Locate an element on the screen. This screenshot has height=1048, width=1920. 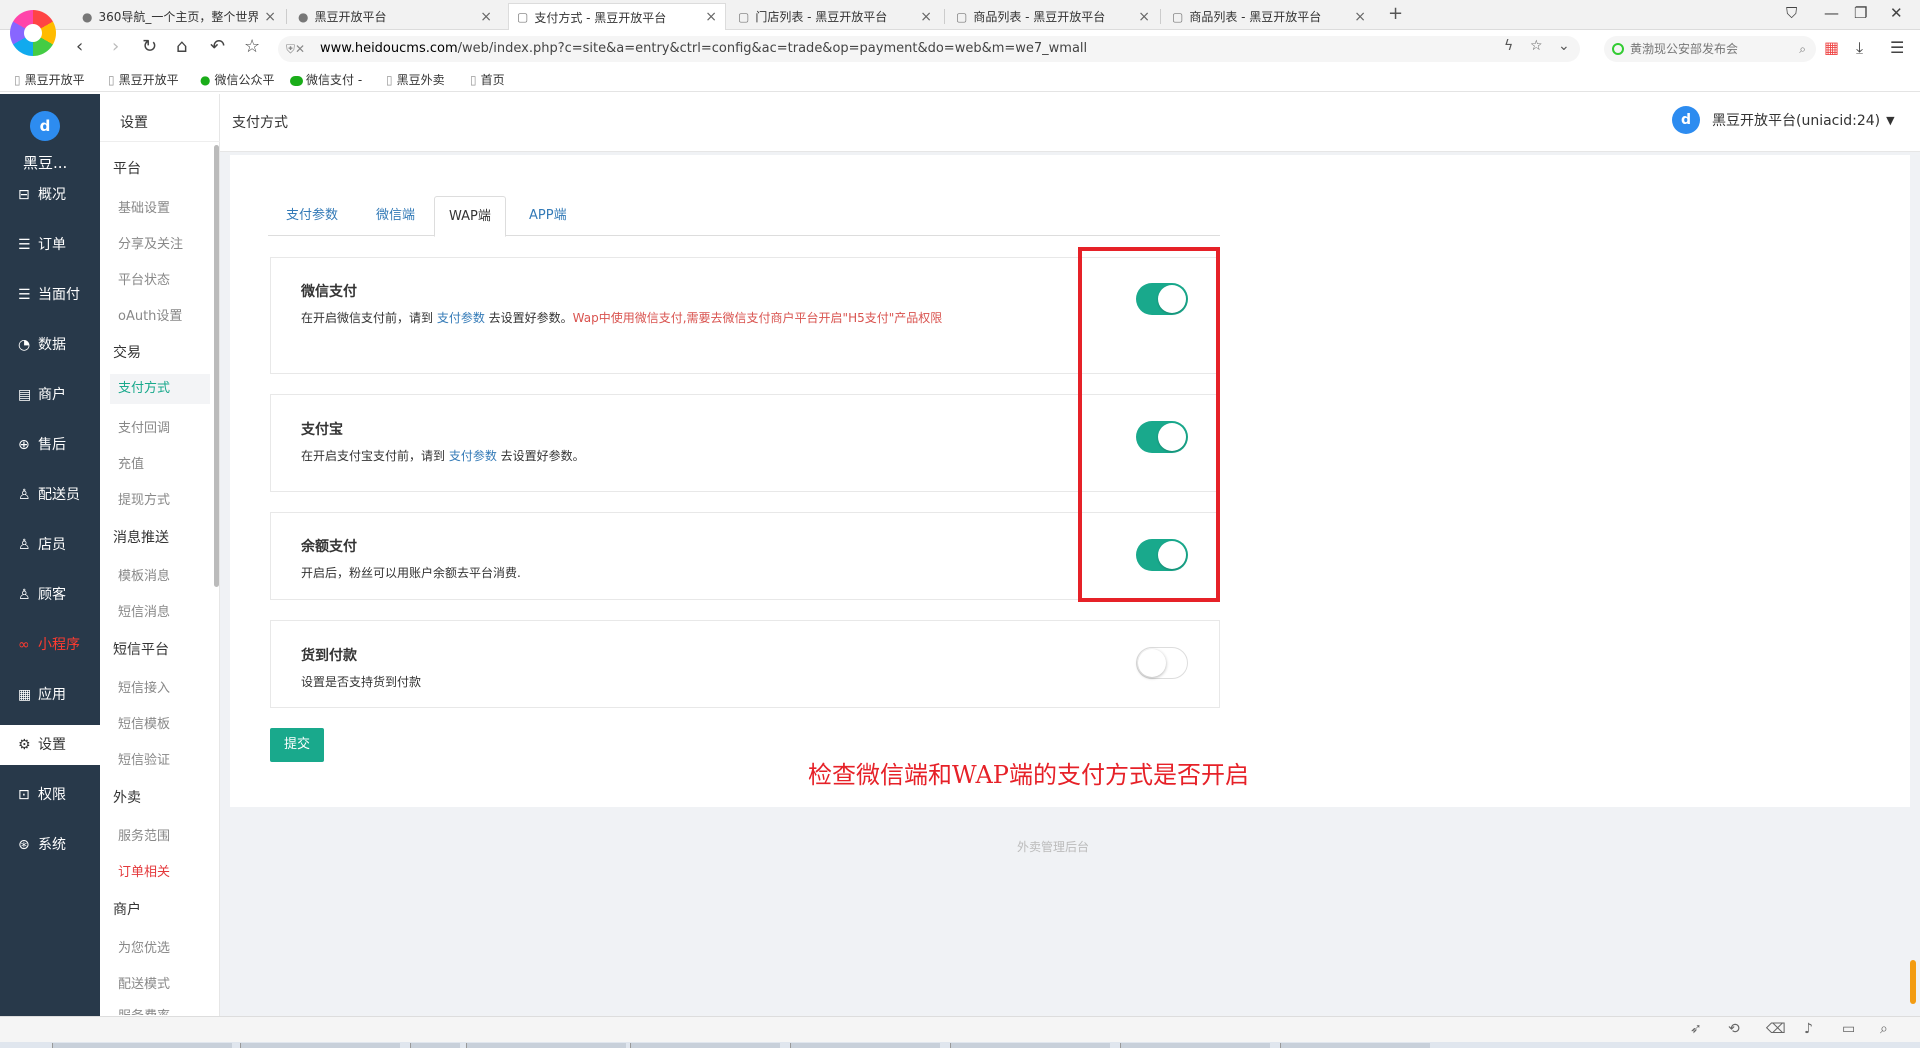
window-icon: ▭ is located at coordinates (1848, 1029).